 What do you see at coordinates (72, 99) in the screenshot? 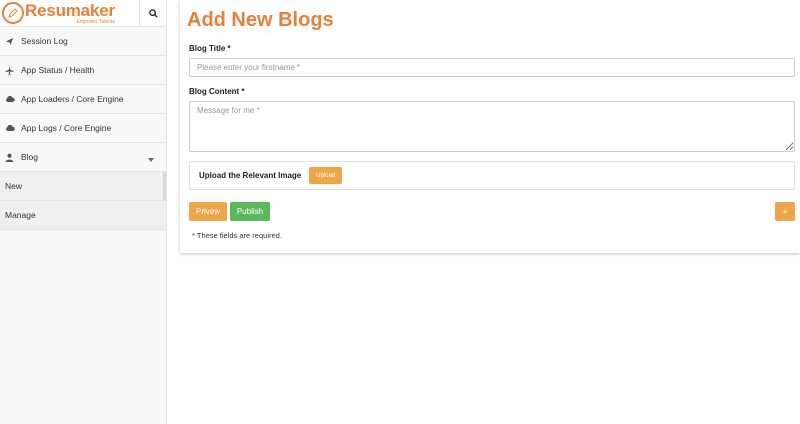
I see `sidebar-item-label: App Loaders / Core Engine` at bounding box center [72, 99].